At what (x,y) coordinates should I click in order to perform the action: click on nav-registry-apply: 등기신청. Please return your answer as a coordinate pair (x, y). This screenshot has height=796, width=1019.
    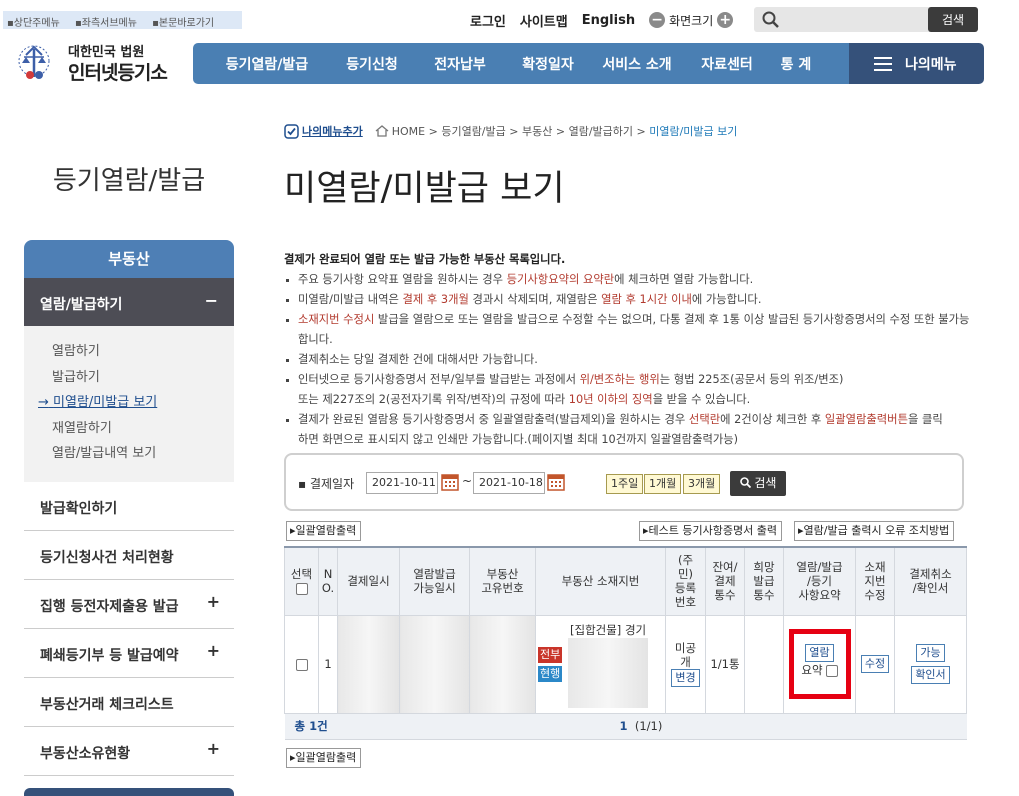
    Looking at the image, I should click on (372, 64).